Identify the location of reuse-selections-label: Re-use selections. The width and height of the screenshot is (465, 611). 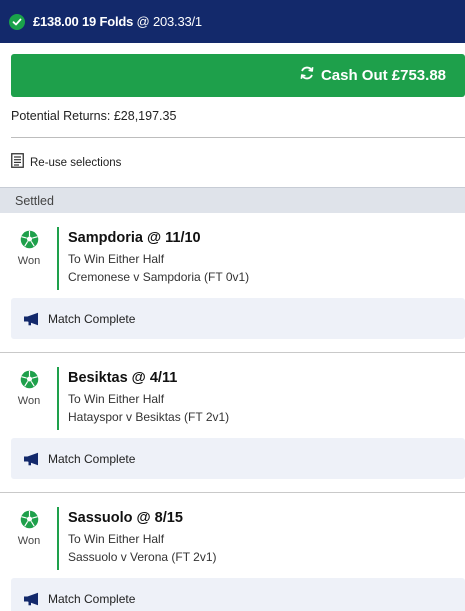
(76, 163).